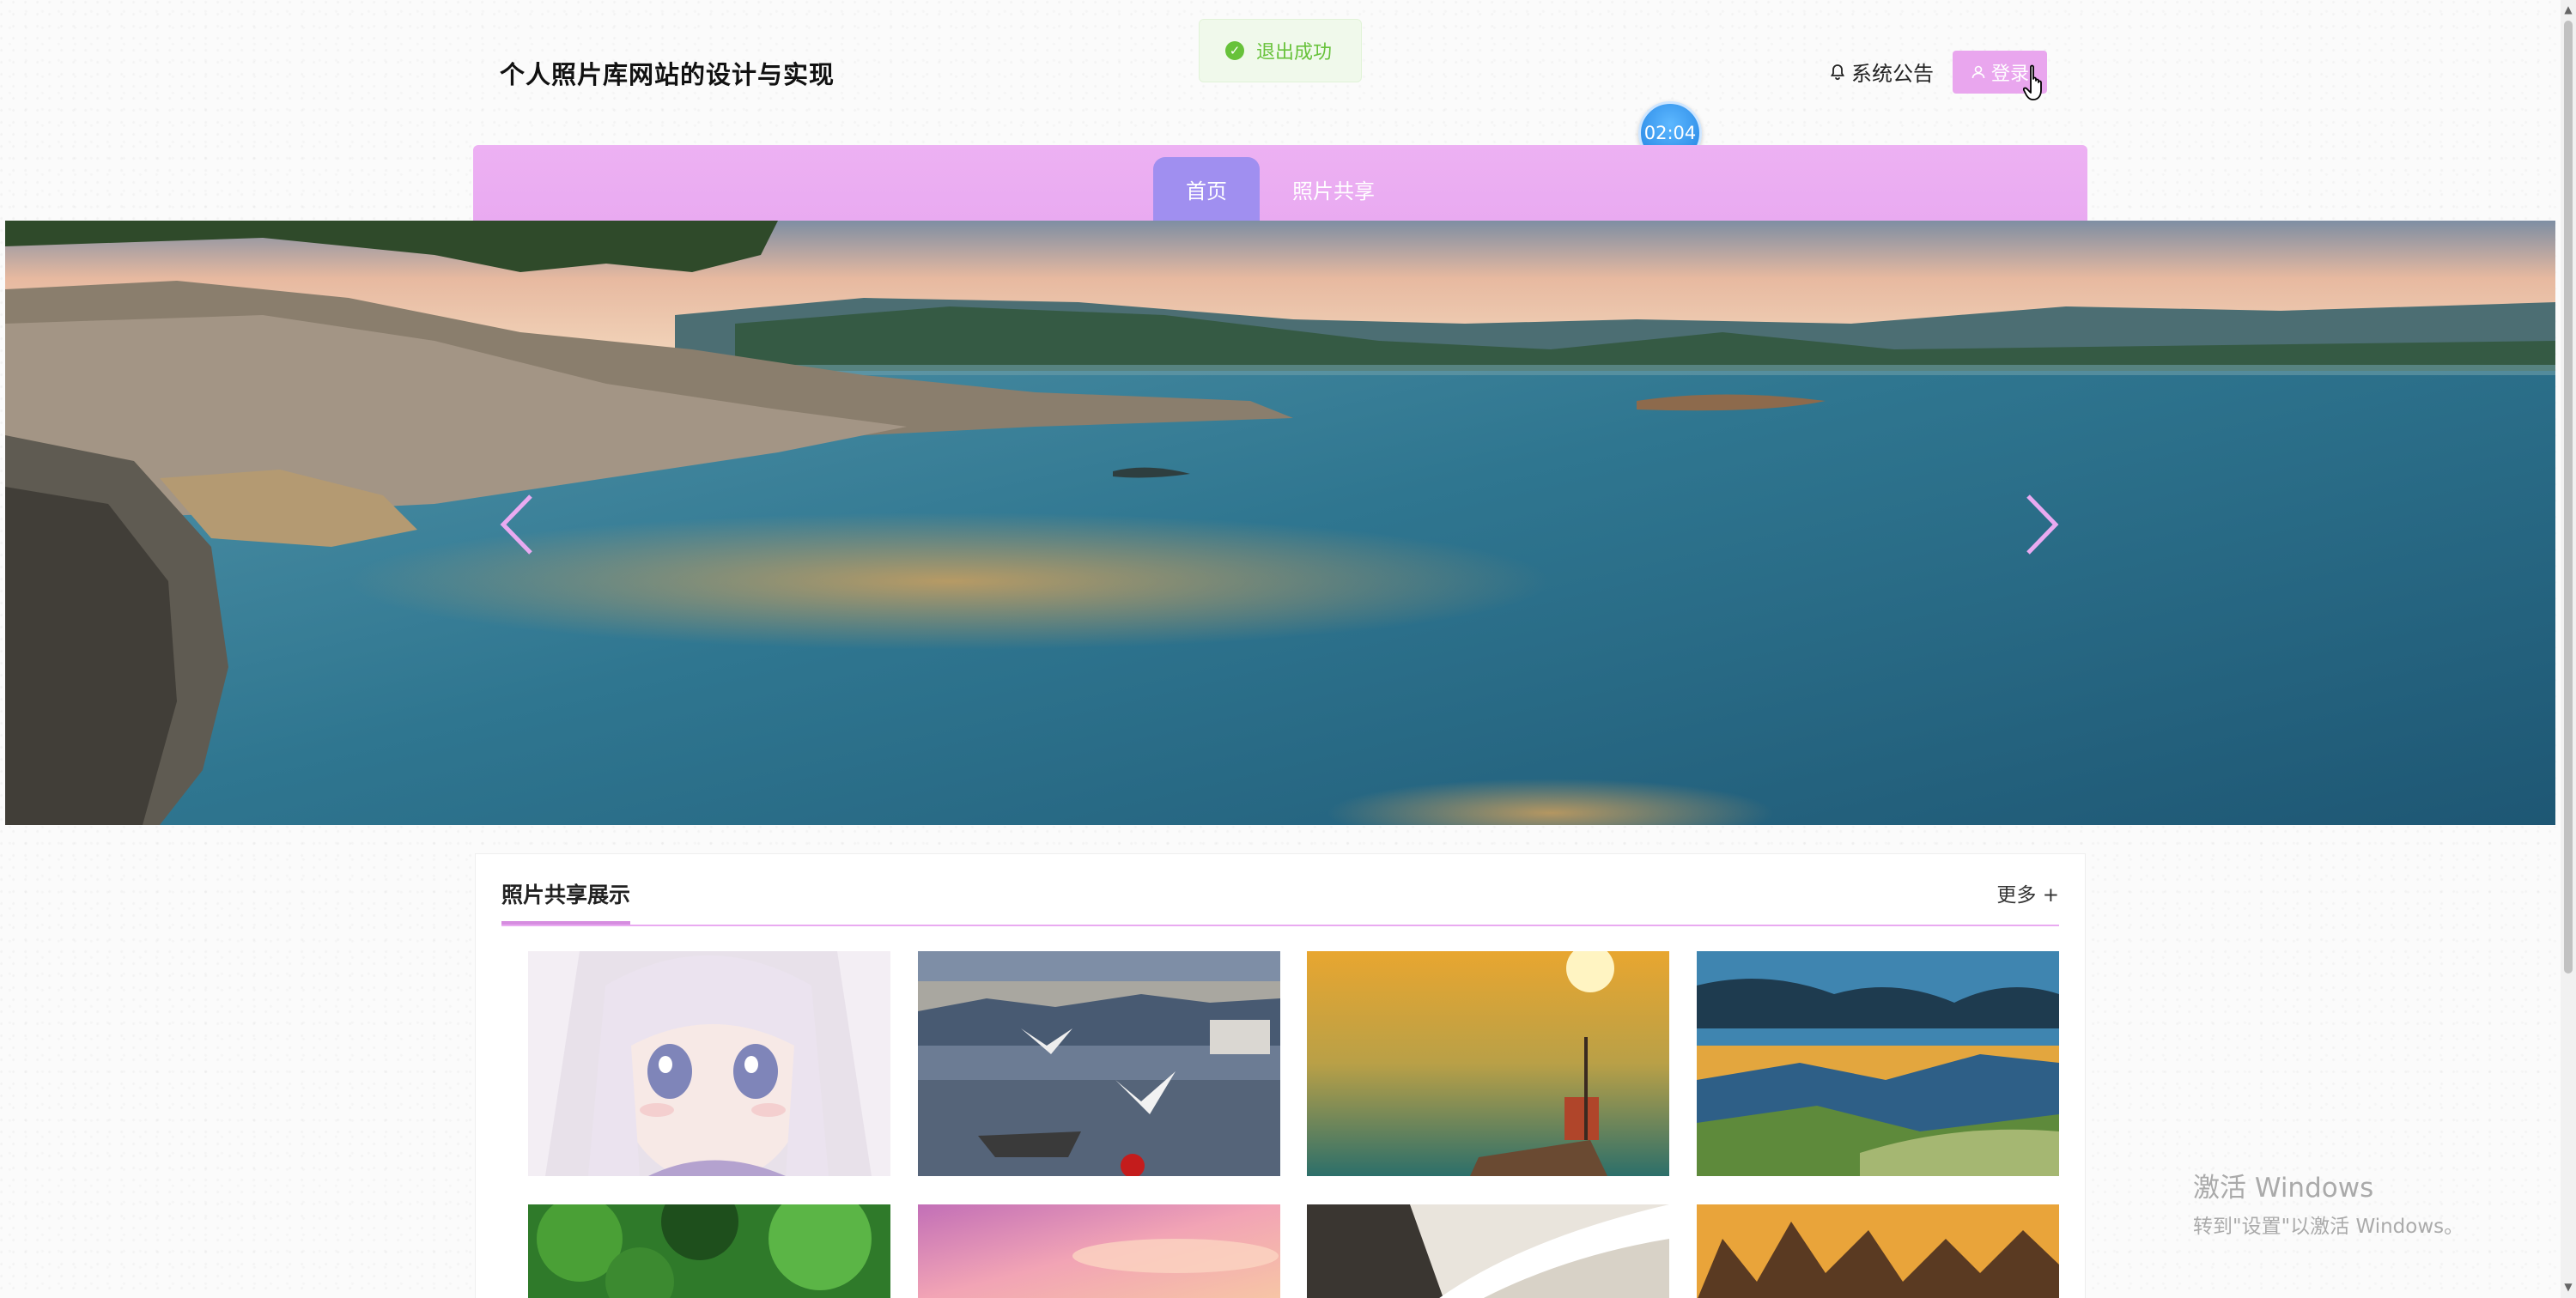  Describe the element at coordinates (1978, 72) in the screenshot. I see `user-icon` at that location.